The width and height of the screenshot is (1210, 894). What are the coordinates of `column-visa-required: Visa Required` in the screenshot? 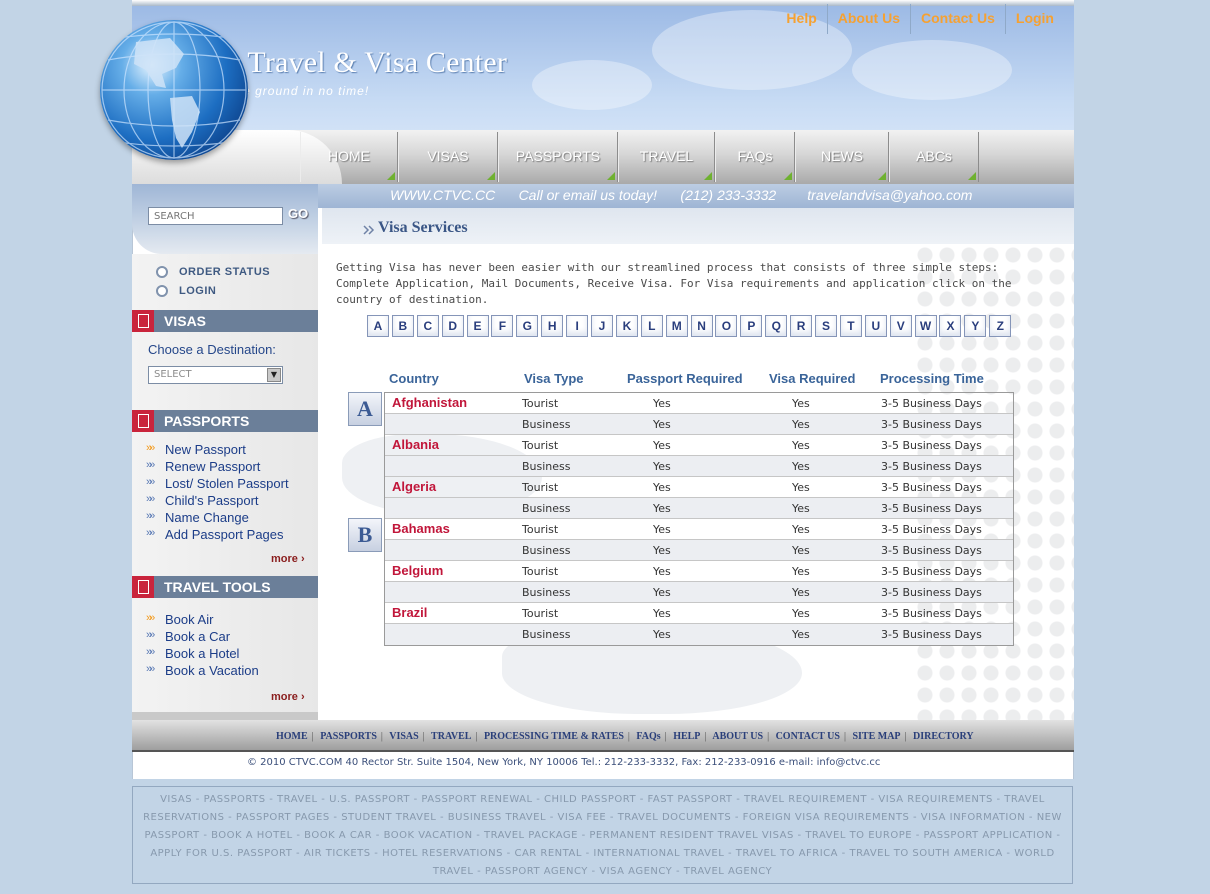 It's located at (812, 378).